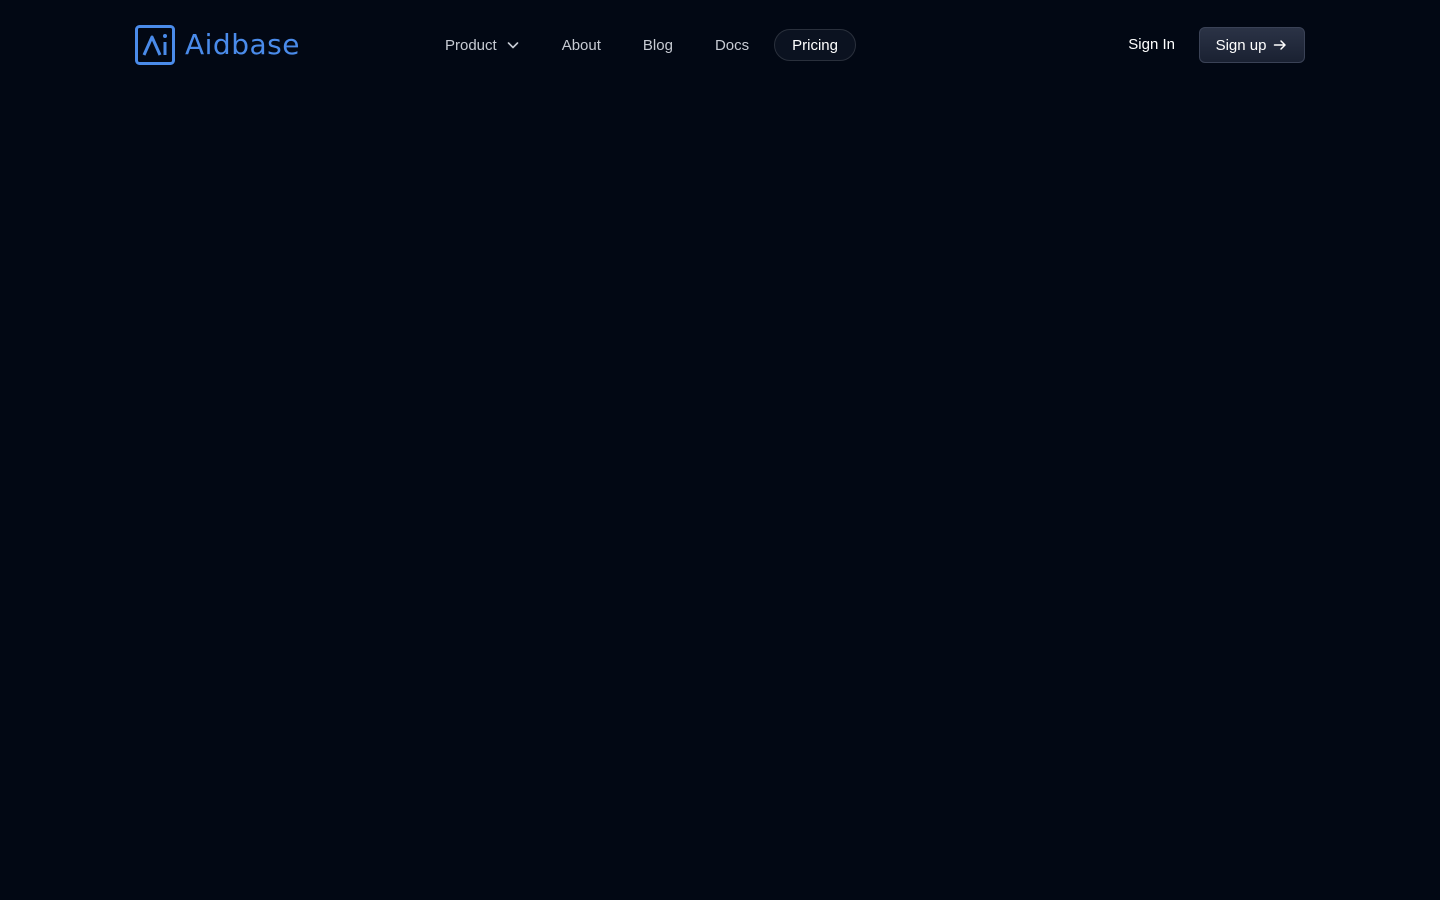 This screenshot has height=900, width=1440. Describe the element at coordinates (471, 45) in the screenshot. I see `nav-item-label: Product` at that location.